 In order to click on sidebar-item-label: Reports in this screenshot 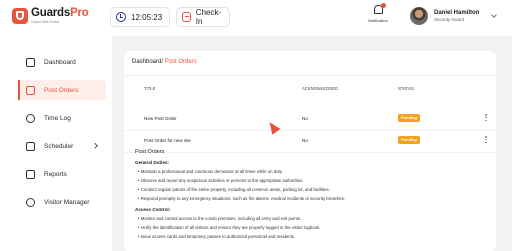, I will do `click(55, 174)`.